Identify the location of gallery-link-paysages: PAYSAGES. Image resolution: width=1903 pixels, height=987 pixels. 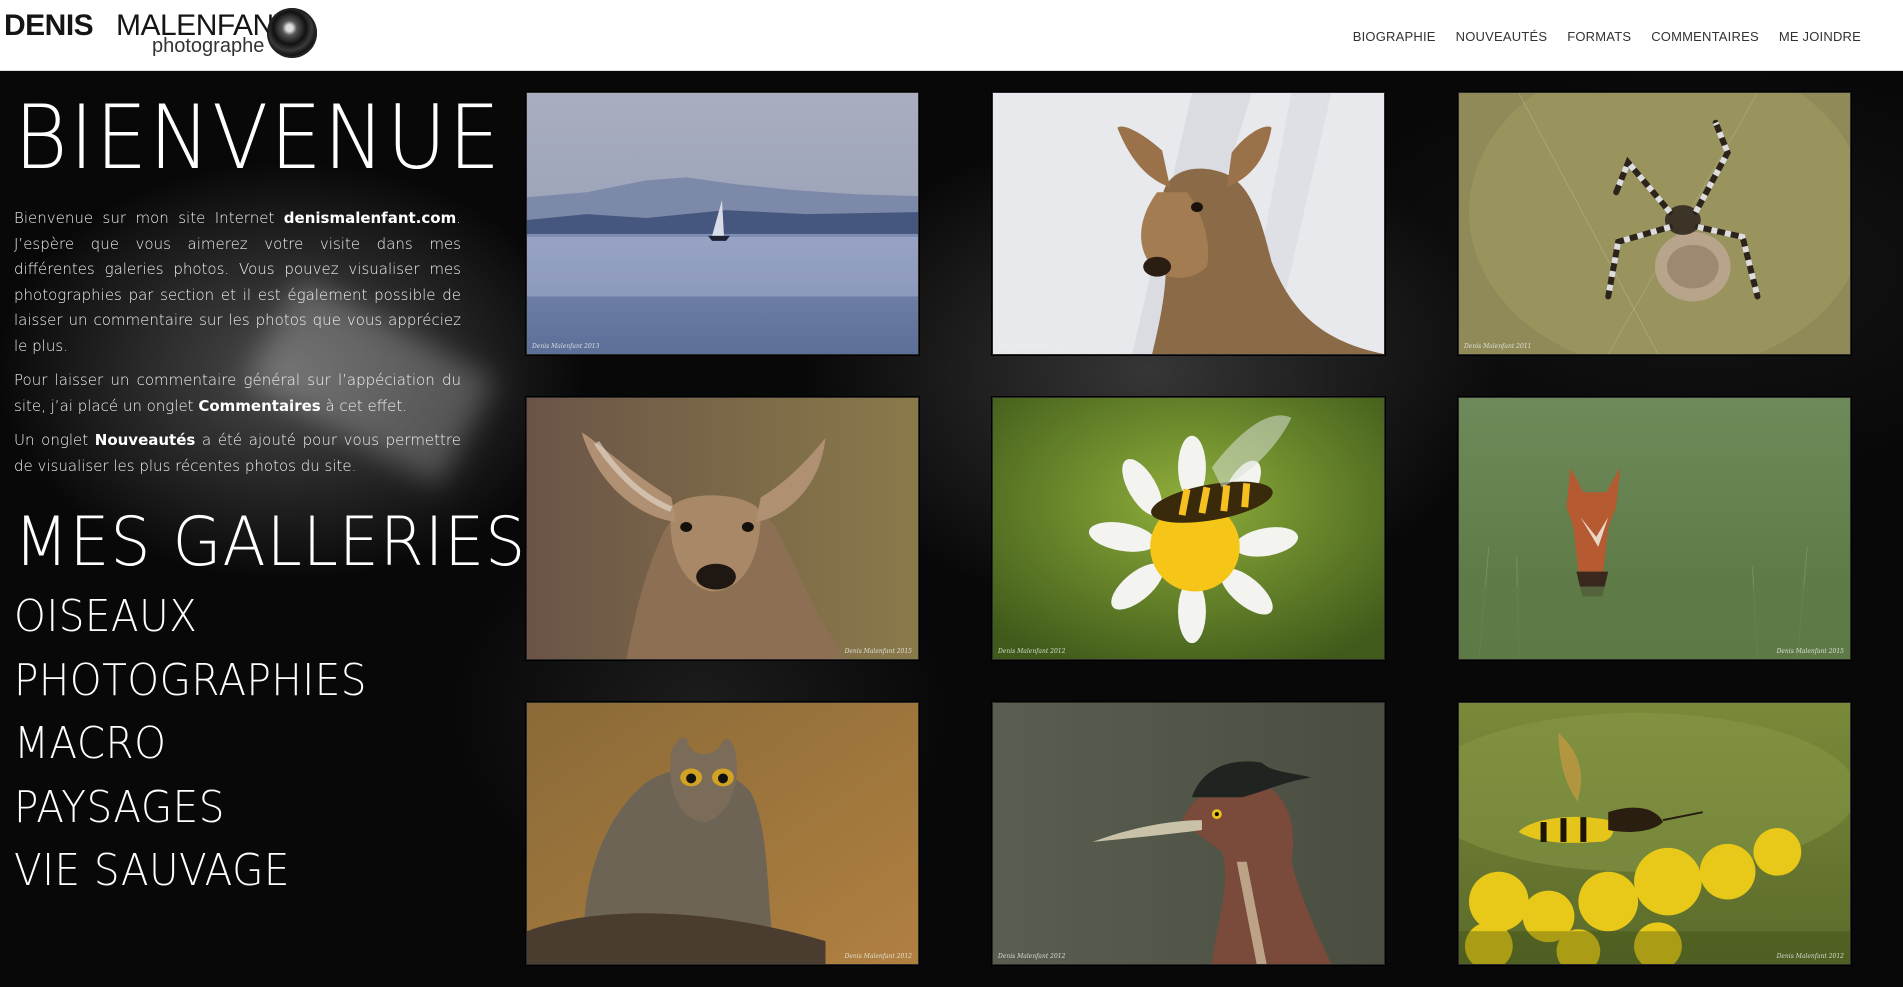
(219, 808).